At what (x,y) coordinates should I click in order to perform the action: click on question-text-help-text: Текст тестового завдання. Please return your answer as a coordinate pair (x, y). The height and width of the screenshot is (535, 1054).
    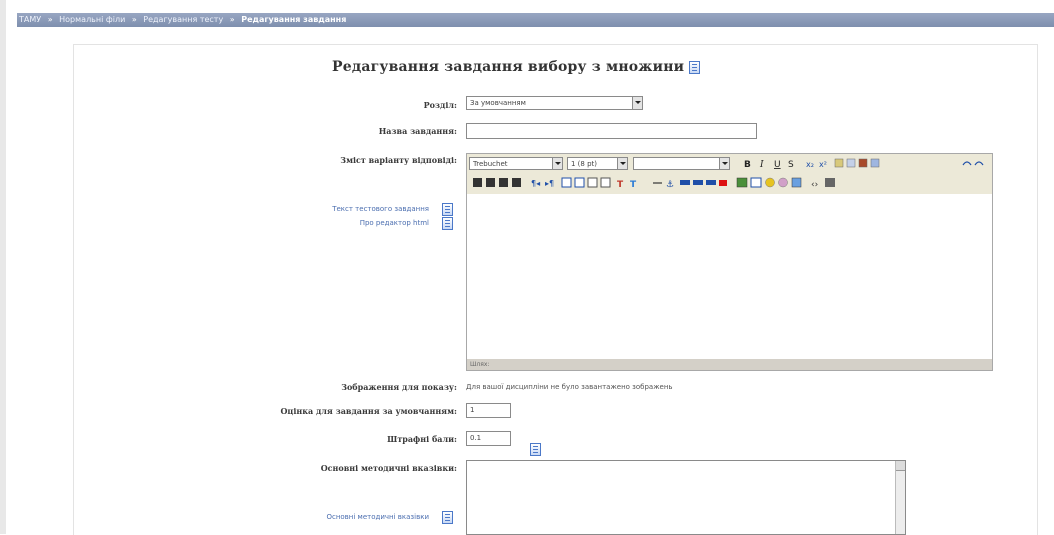
    Looking at the image, I should click on (380, 209).